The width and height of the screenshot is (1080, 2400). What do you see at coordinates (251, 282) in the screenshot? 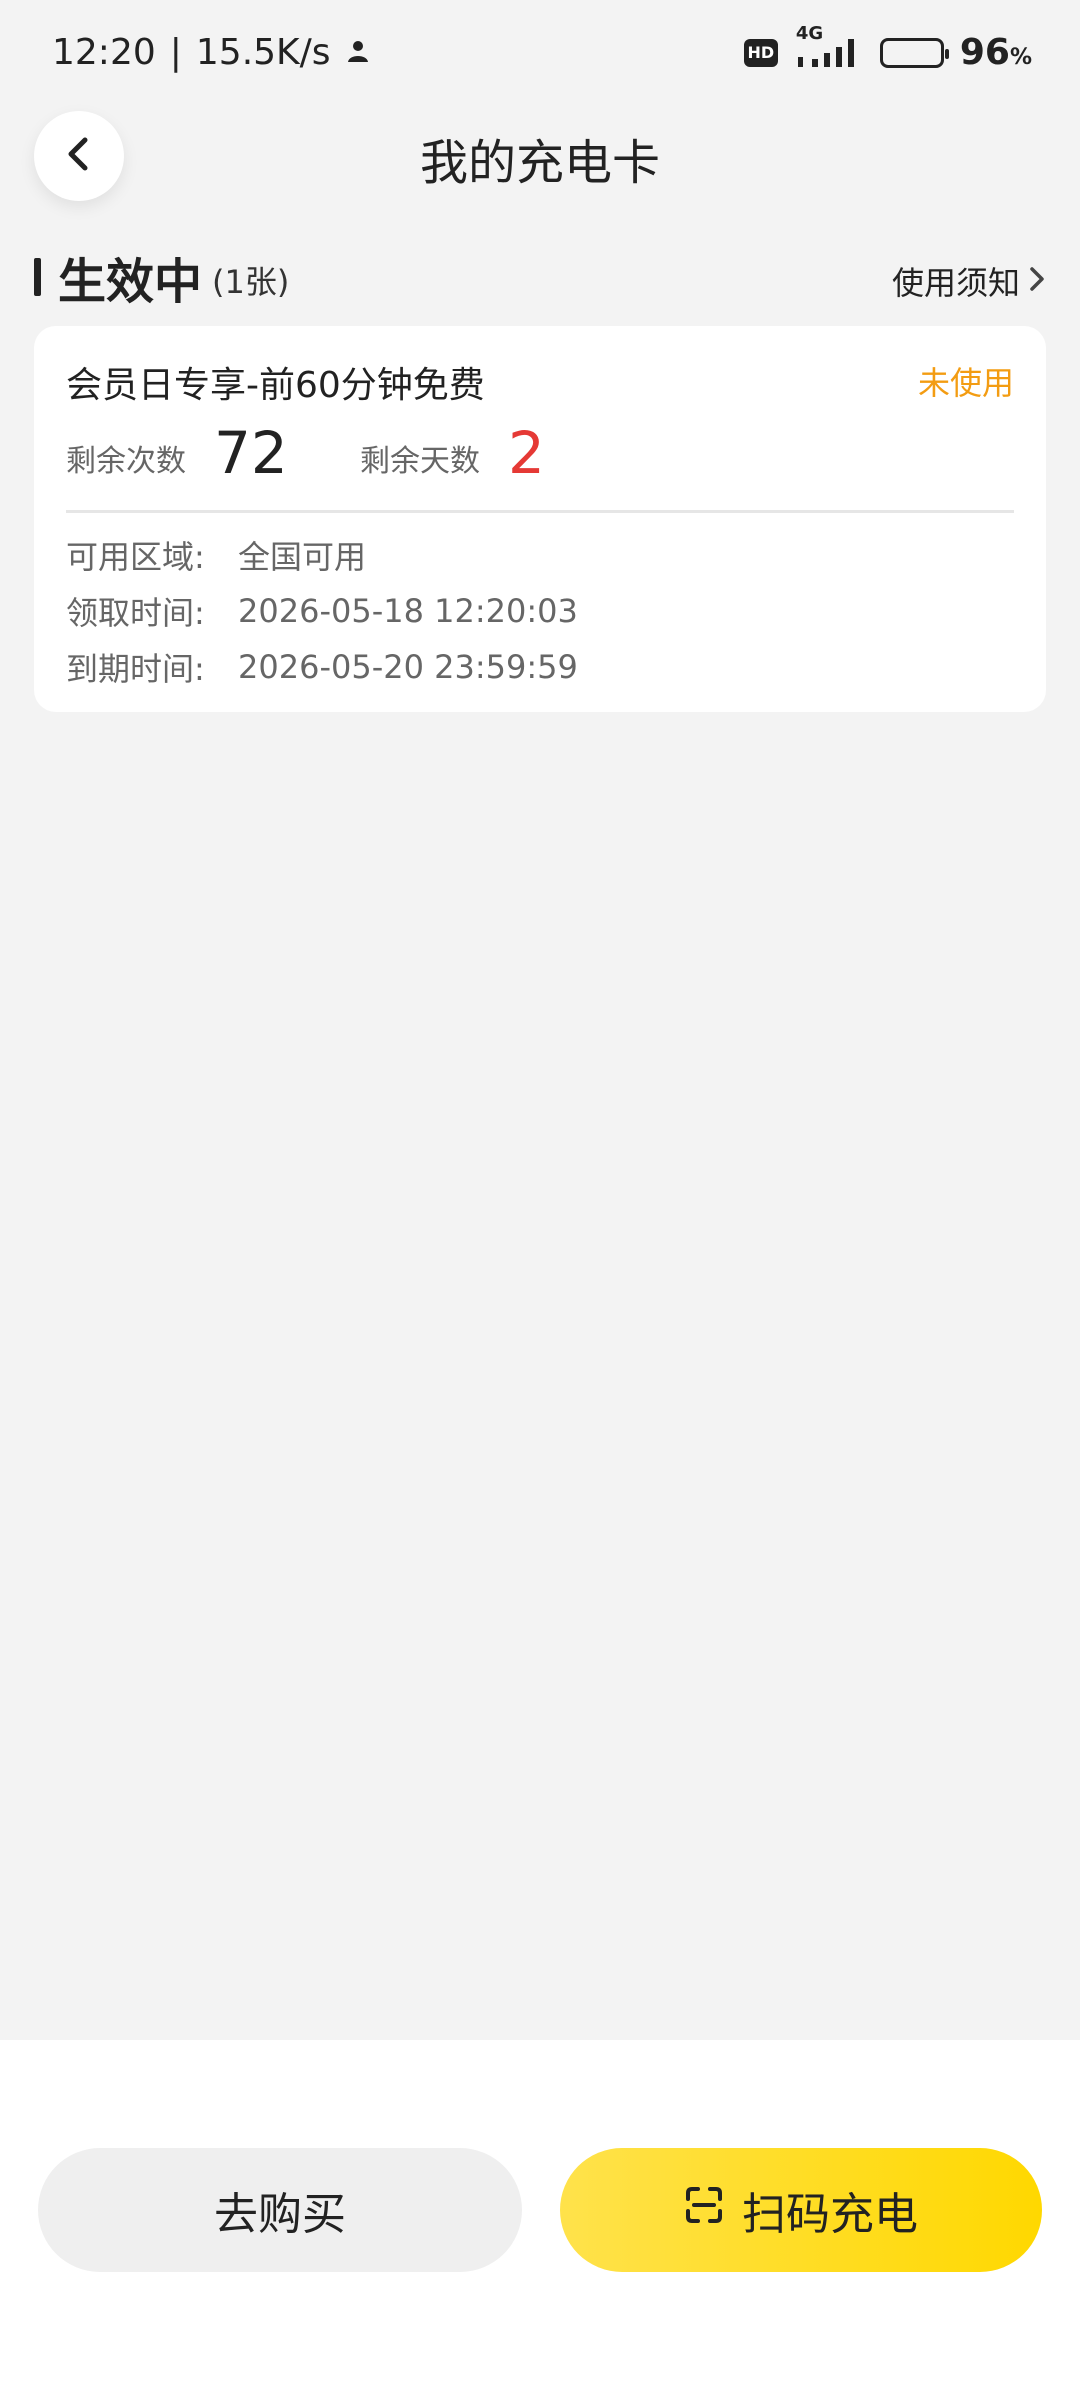
I see `section-count: (1张)` at bounding box center [251, 282].